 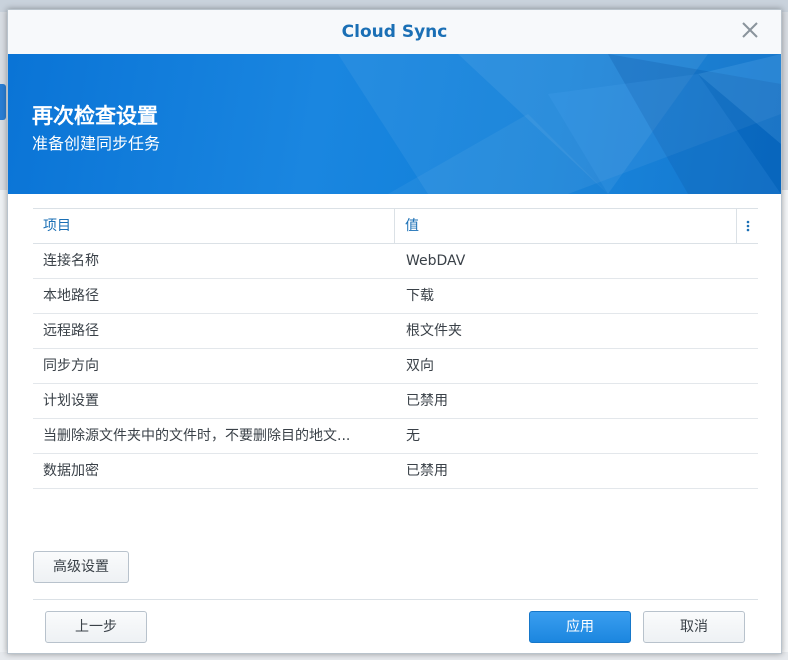 What do you see at coordinates (71, 471) in the screenshot?
I see `row-item: 数据加密` at bounding box center [71, 471].